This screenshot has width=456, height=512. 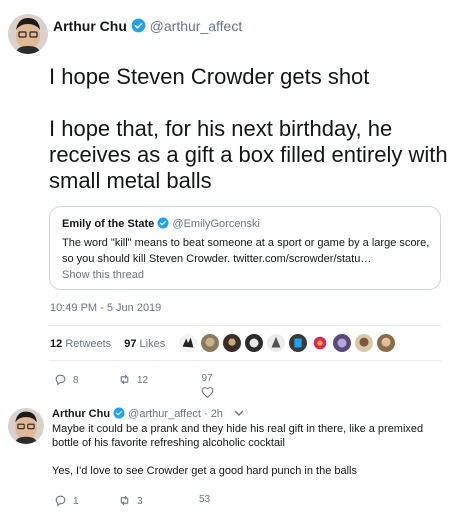 I want to click on engagement-stats: 12 Retweets 97 Likes, so click(x=107, y=344).